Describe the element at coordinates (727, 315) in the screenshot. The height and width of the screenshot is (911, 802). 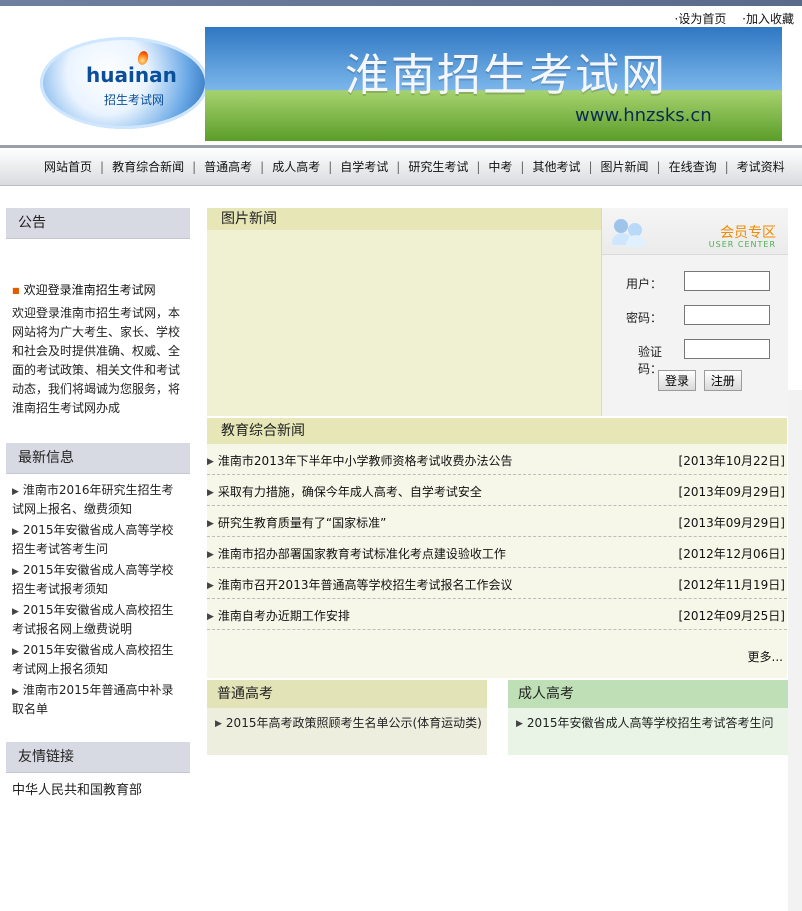
I see `password-input` at that location.